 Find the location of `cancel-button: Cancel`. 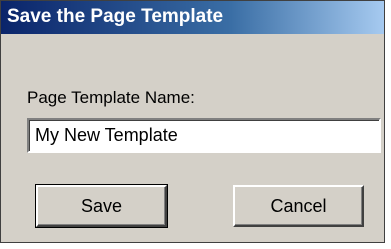

cancel-button: Cancel is located at coordinates (298, 206).